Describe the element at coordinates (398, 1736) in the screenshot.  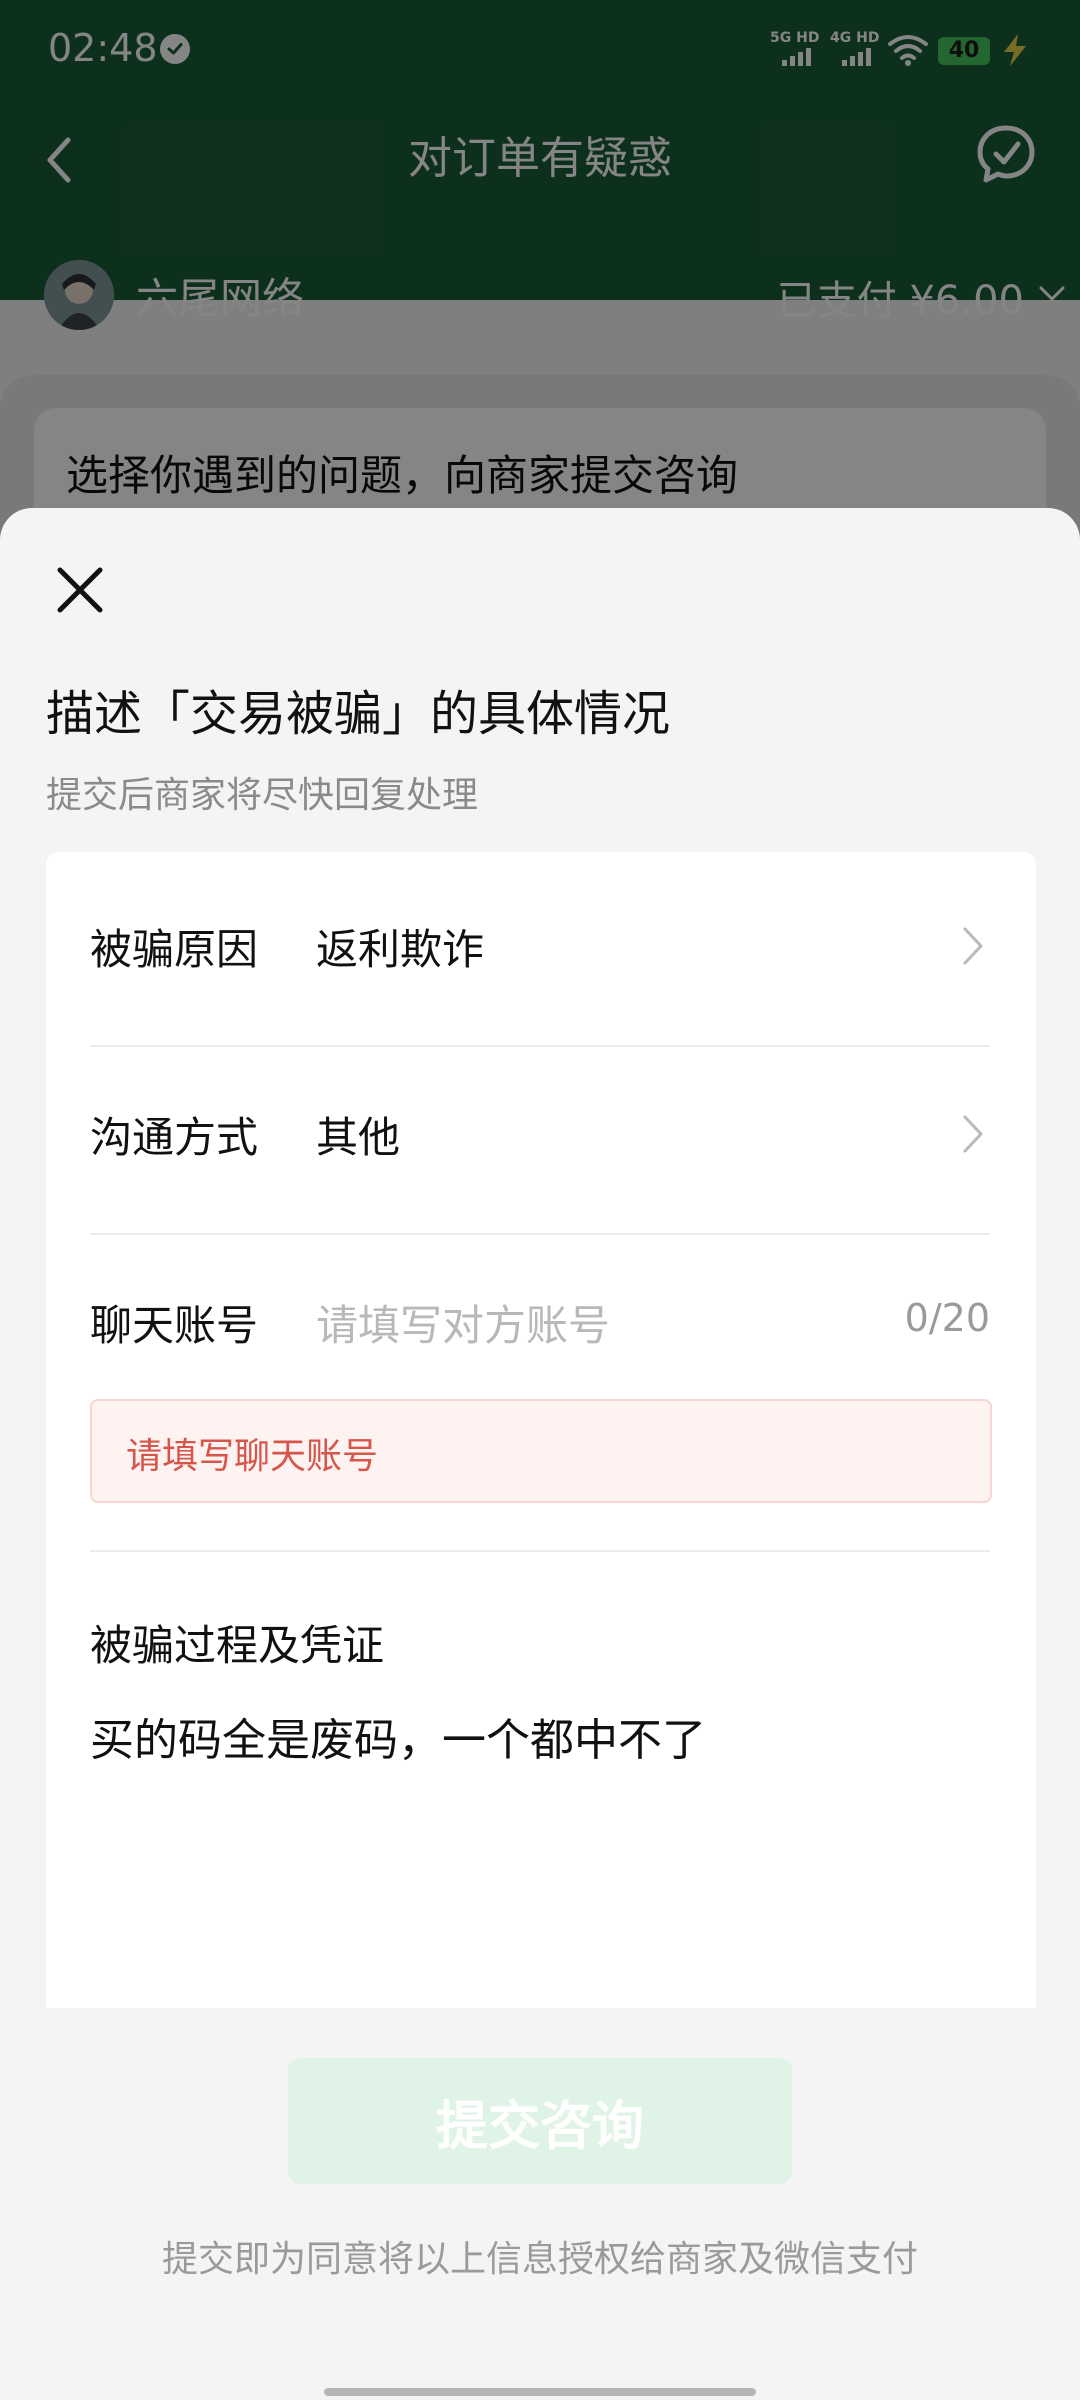
I see `process-textarea: 买的码全是废码，一个都中不了` at that location.